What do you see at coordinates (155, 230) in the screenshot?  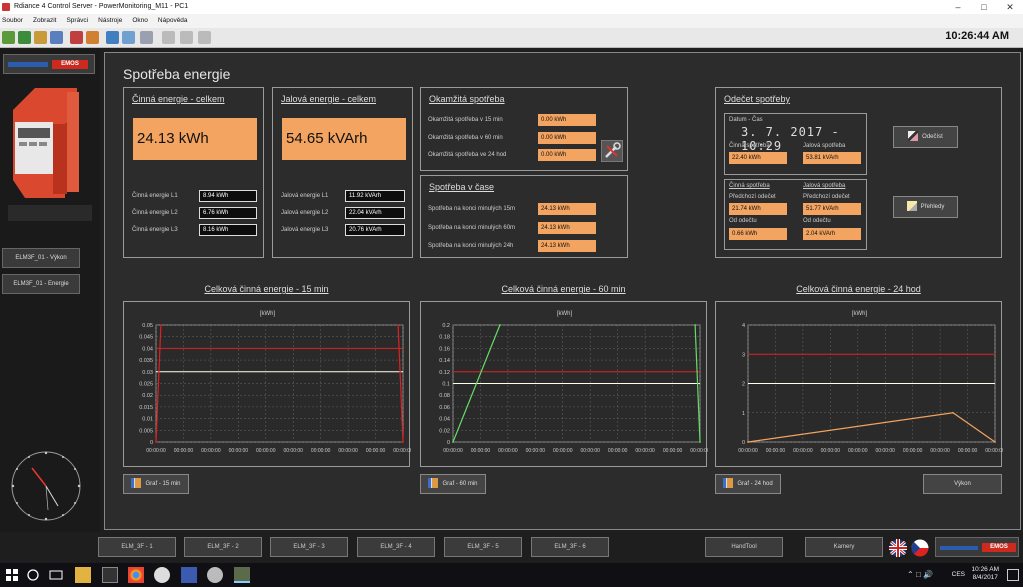 I see `cinna-l3-label: Činná energie L3` at bounding box center [155, 230].